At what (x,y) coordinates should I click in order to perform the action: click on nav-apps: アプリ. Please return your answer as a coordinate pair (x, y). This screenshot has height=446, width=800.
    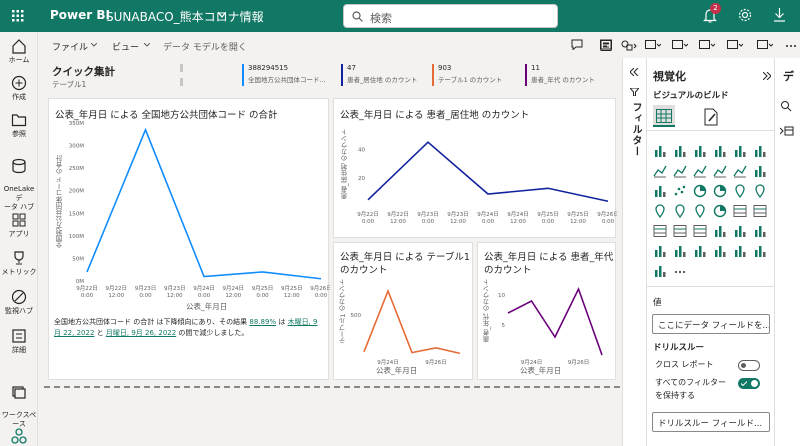
    Looking at the image, I should click on (19, 225).